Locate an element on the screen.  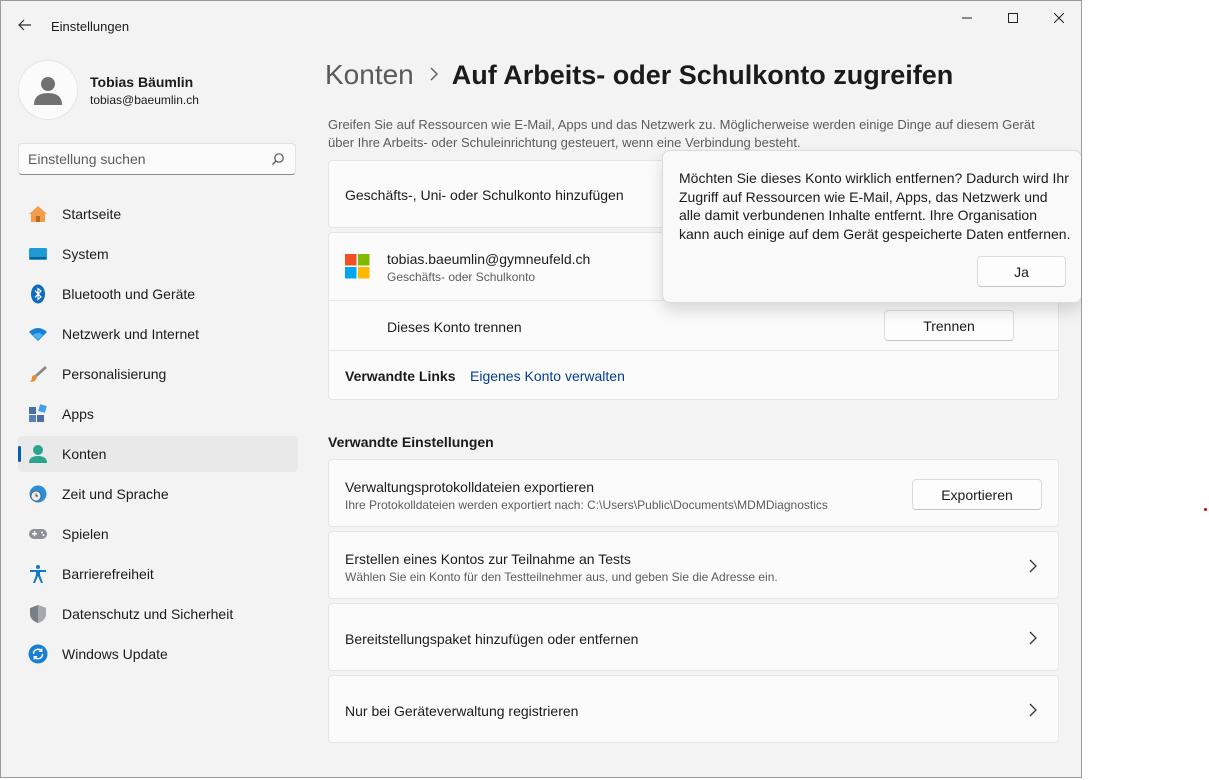
sidebar-item-label: Apps is located at coordinates (78, 414).